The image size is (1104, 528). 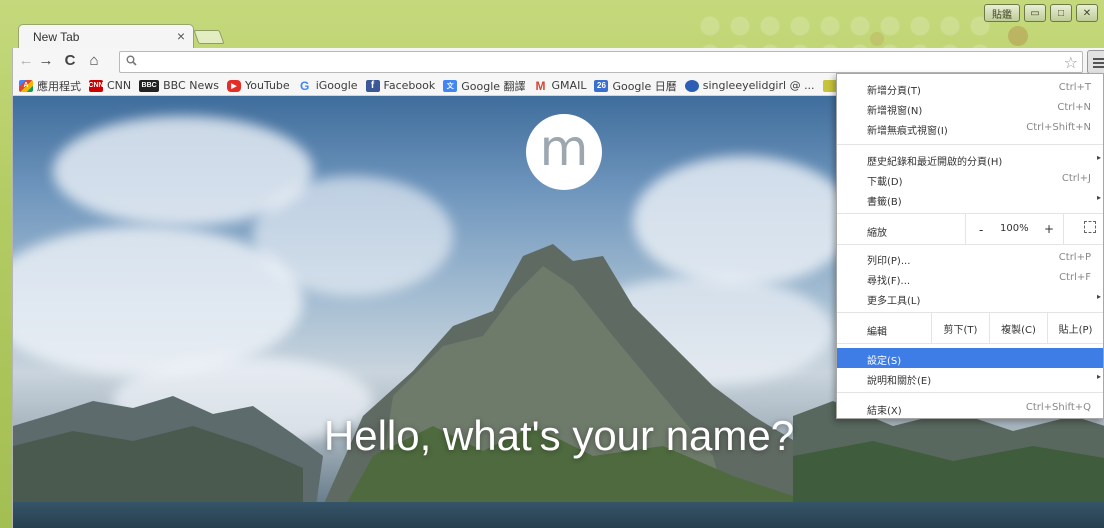 I want to click on bookmark-item: A 應用程式, so click(x=50, y=86).